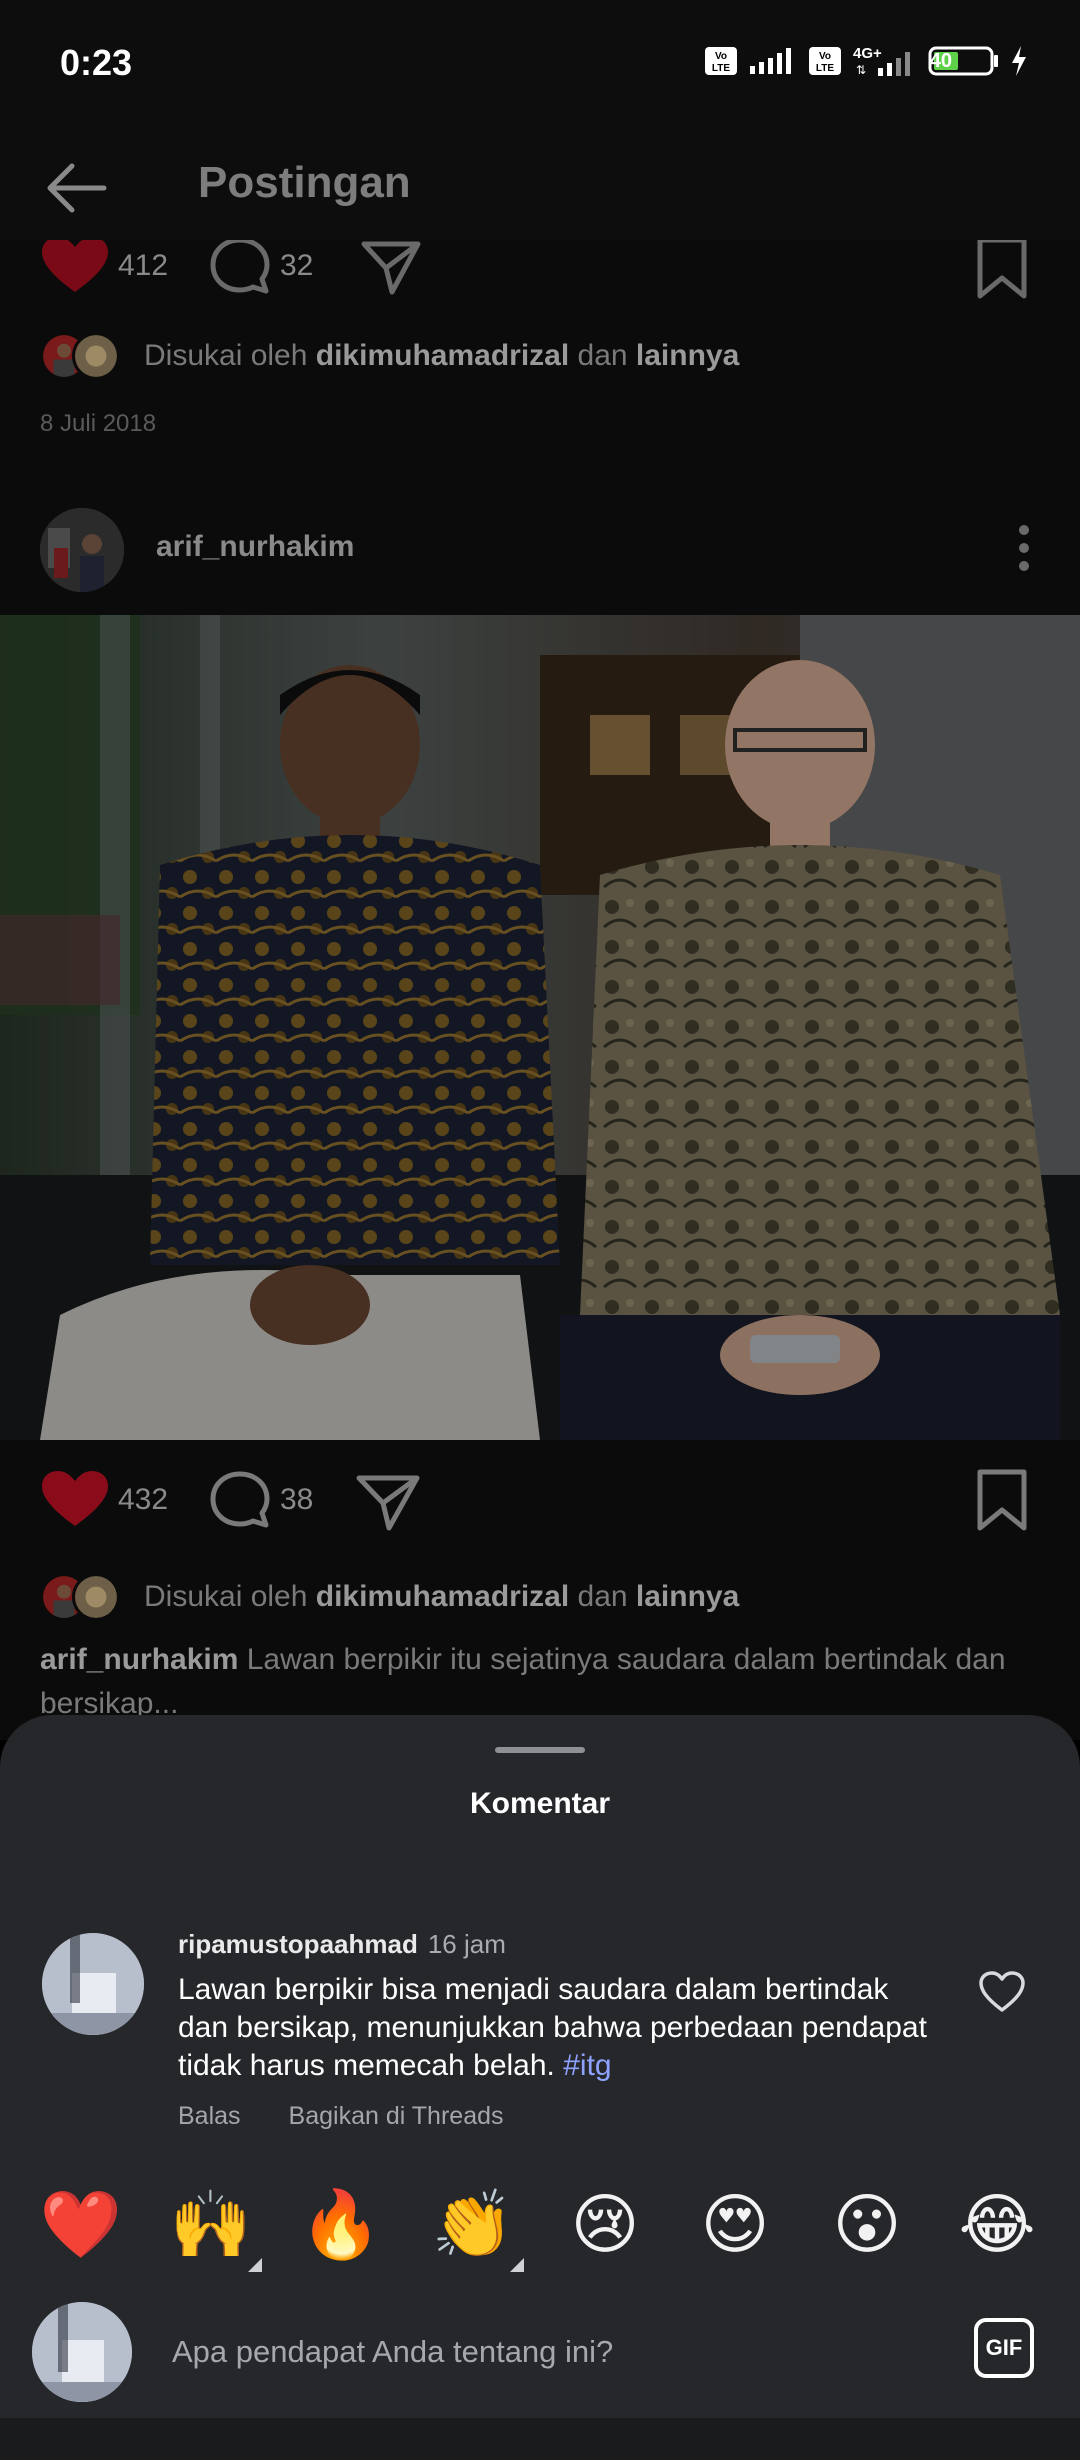  I want to click on volte-icon: VoLTE, so click(721, 61).